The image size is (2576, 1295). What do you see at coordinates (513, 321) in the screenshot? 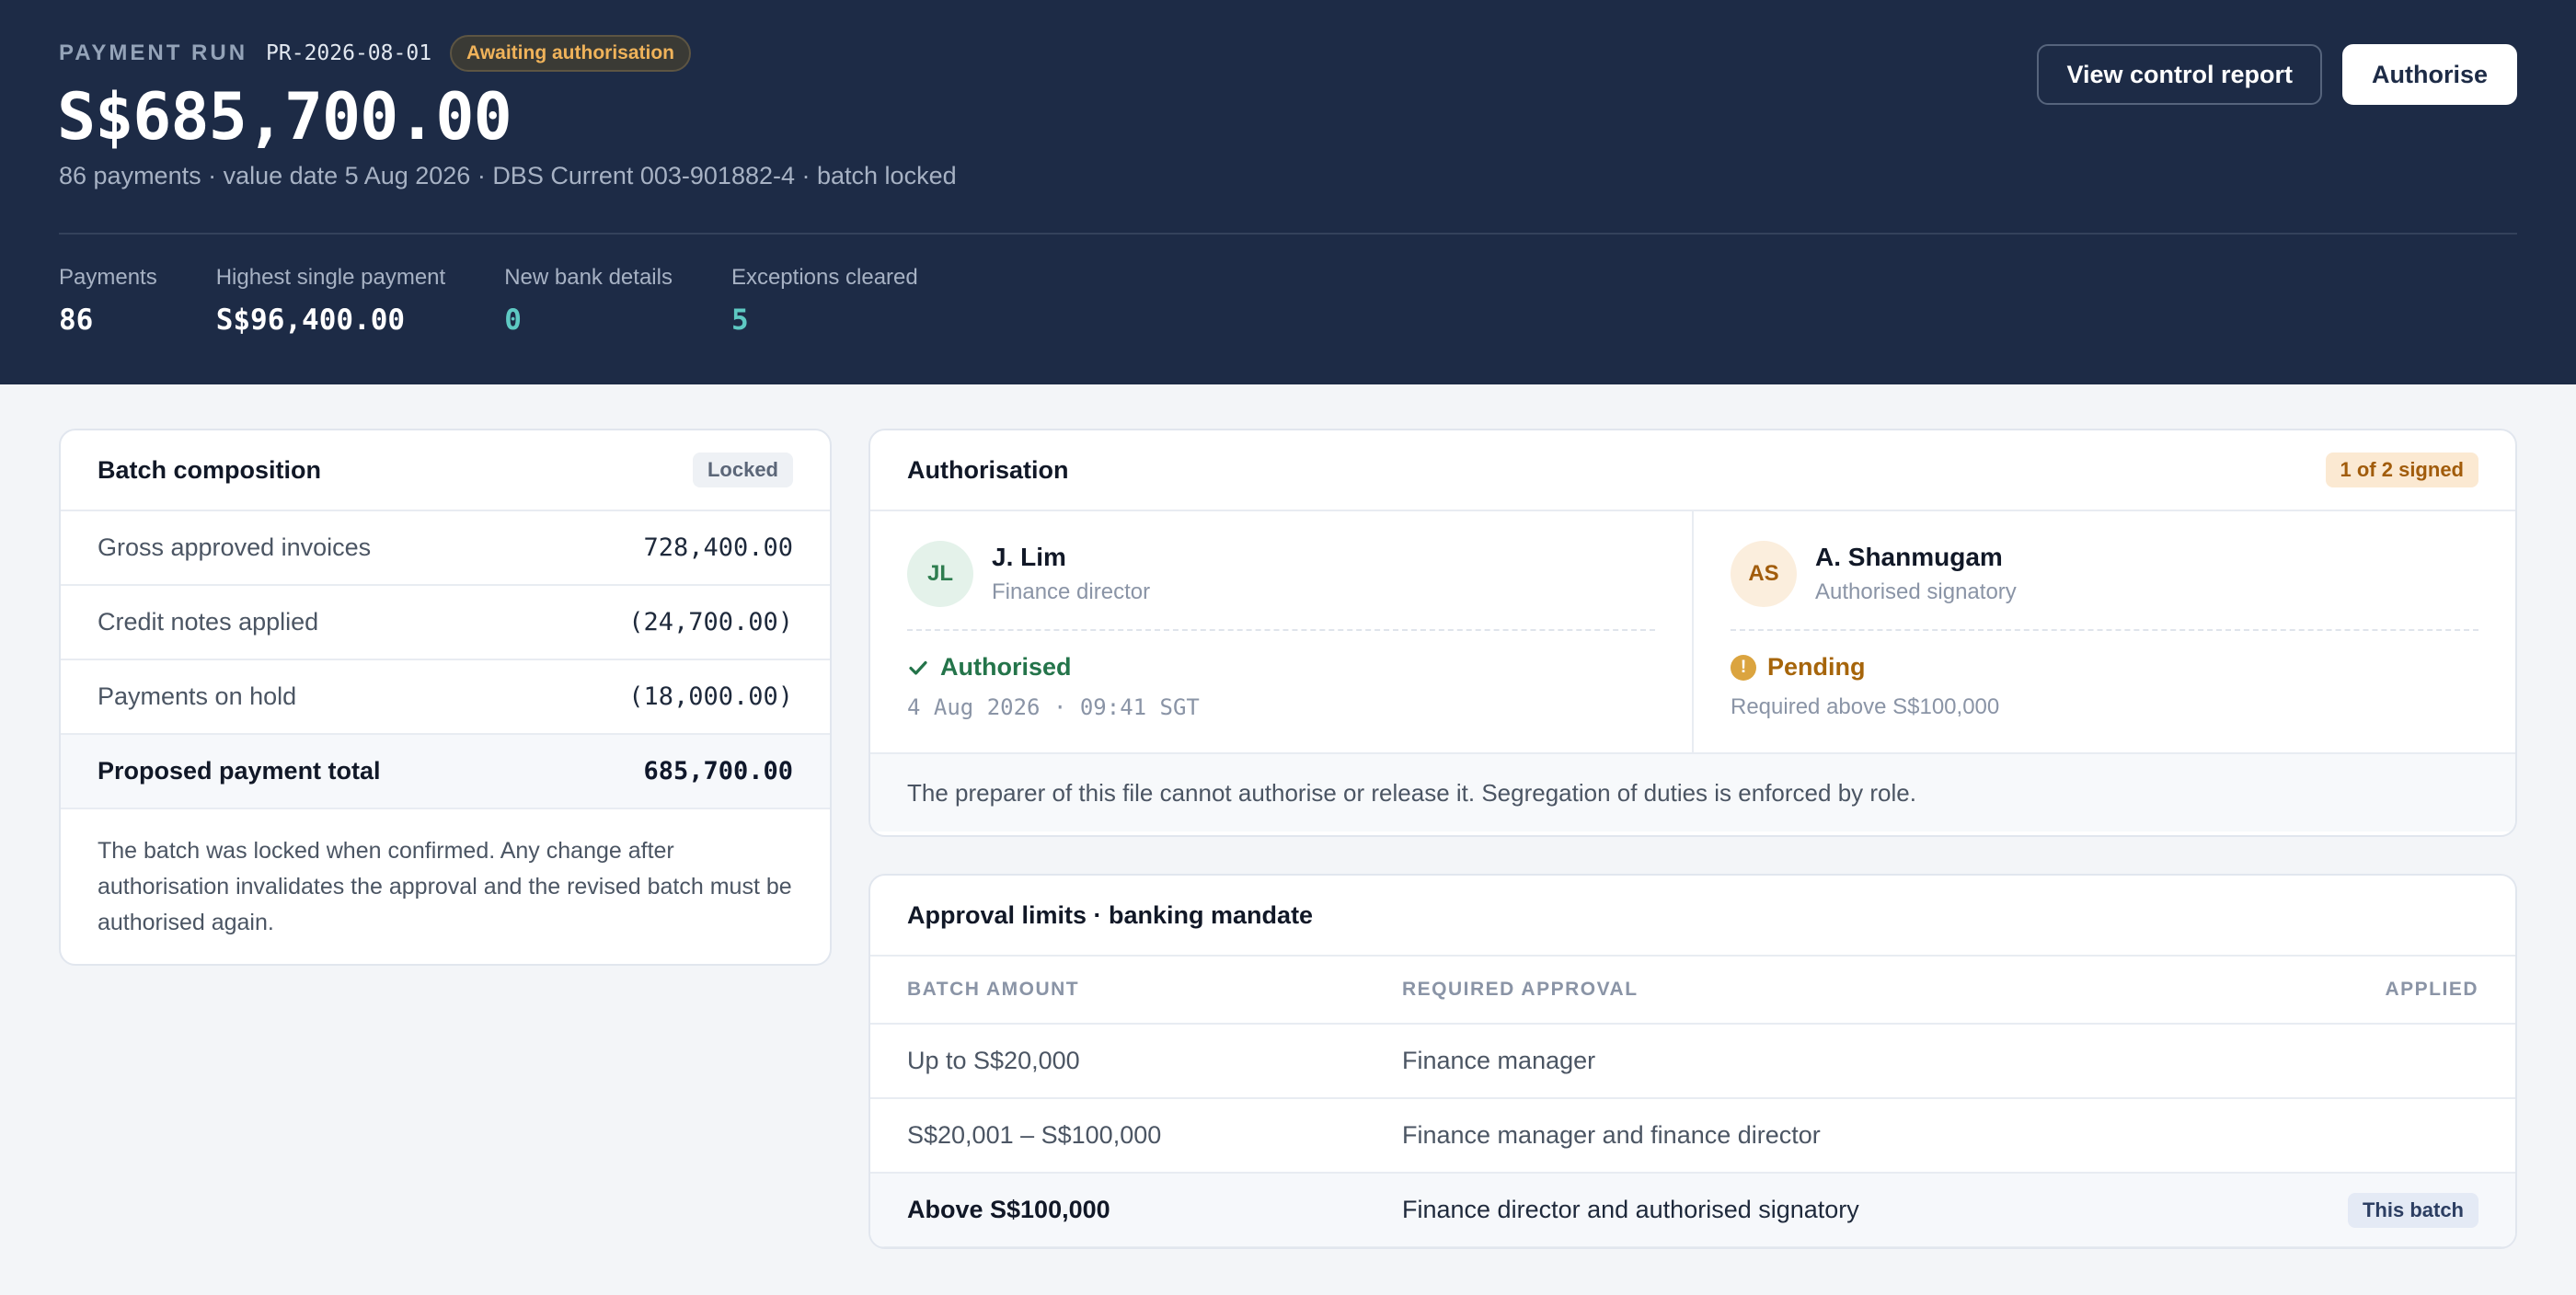
I see `stat-value: 0` at bounding box center [513, 321].